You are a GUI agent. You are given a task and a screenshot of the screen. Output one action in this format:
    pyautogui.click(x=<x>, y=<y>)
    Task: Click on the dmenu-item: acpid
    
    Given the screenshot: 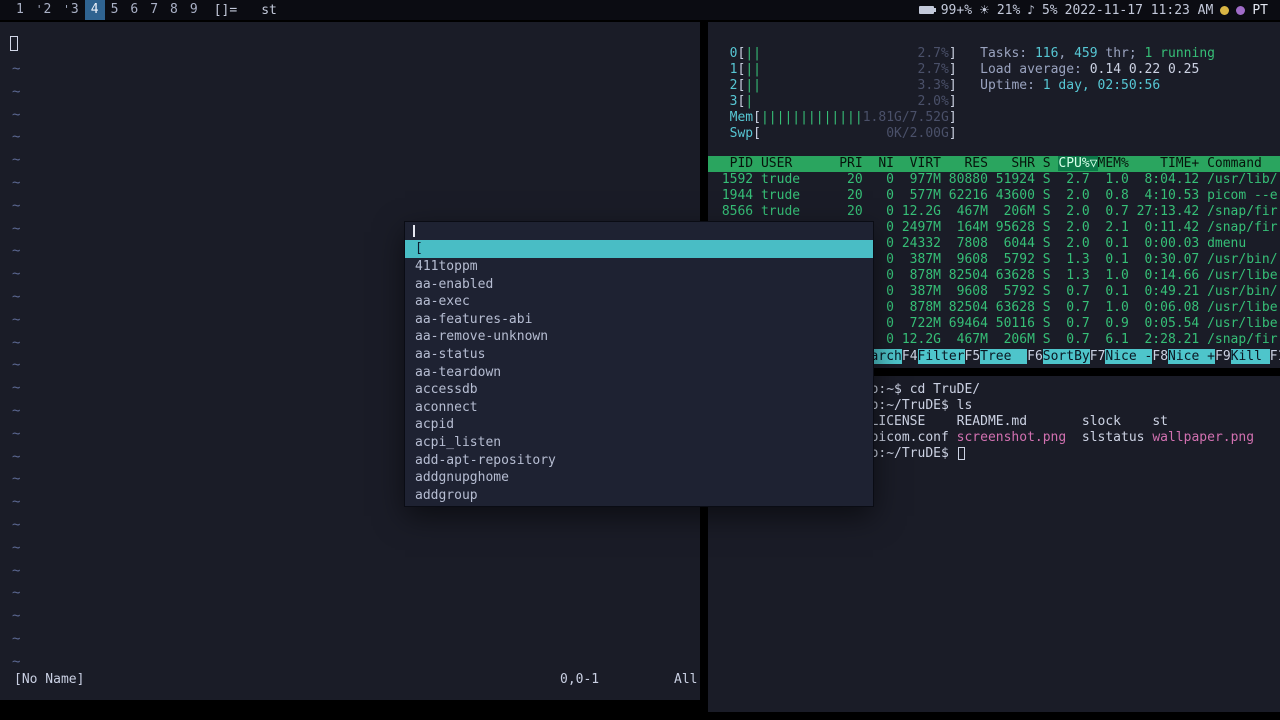 What is the action you would take?
    pyautogui.click(x=639, y=425)
    